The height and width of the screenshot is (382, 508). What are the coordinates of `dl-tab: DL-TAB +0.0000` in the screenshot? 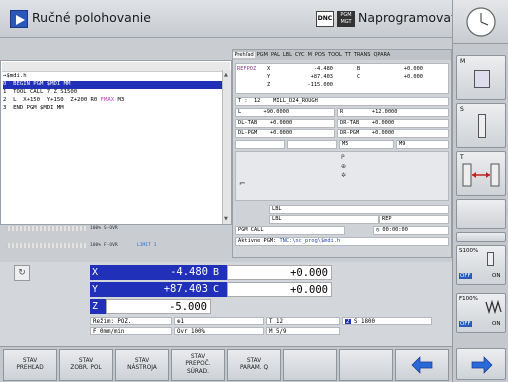 It's located at (285, 123).